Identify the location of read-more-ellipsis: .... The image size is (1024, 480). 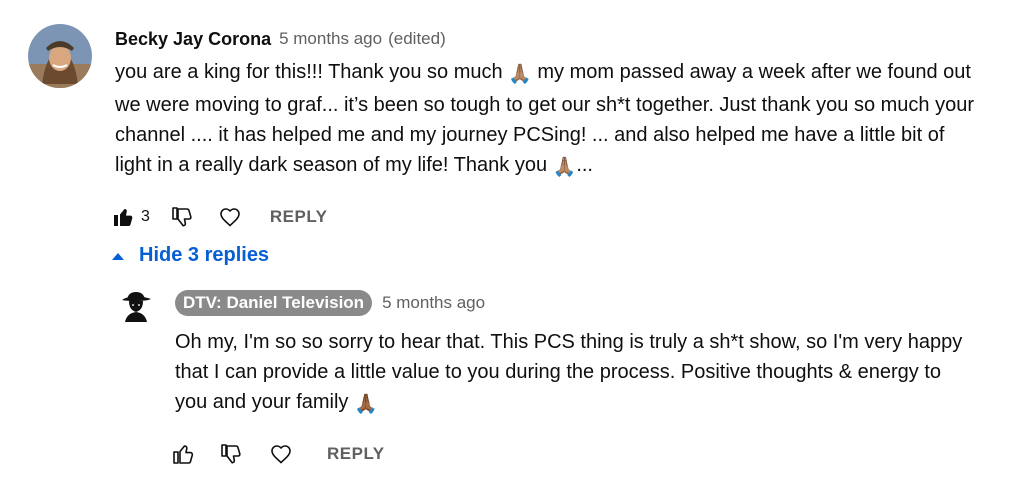
(584, 165).